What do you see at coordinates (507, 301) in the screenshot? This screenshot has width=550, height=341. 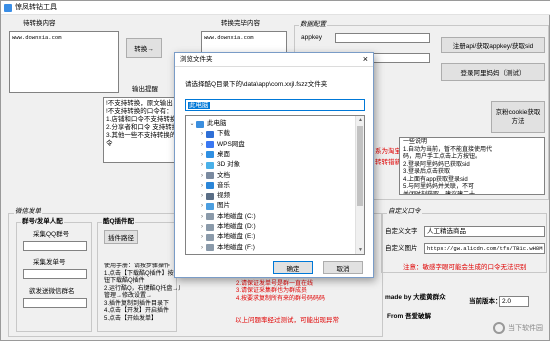 I see `version-value: 2.0` at bounding box center [507, 301].